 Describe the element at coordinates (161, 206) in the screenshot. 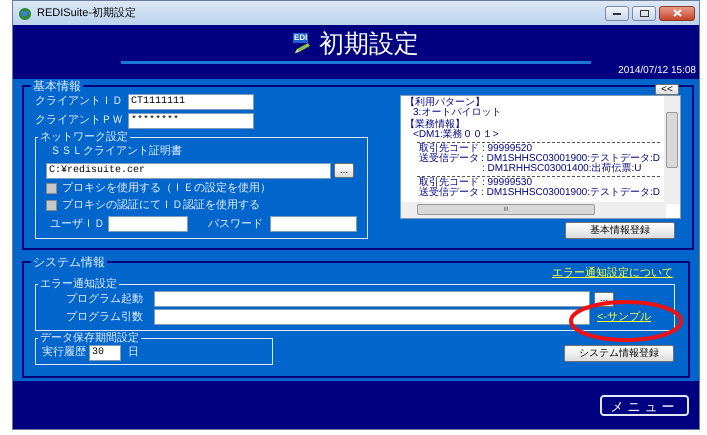

I see `checkbox-label: プロキシの認証にてＩＤ認証を使用する` at that location.